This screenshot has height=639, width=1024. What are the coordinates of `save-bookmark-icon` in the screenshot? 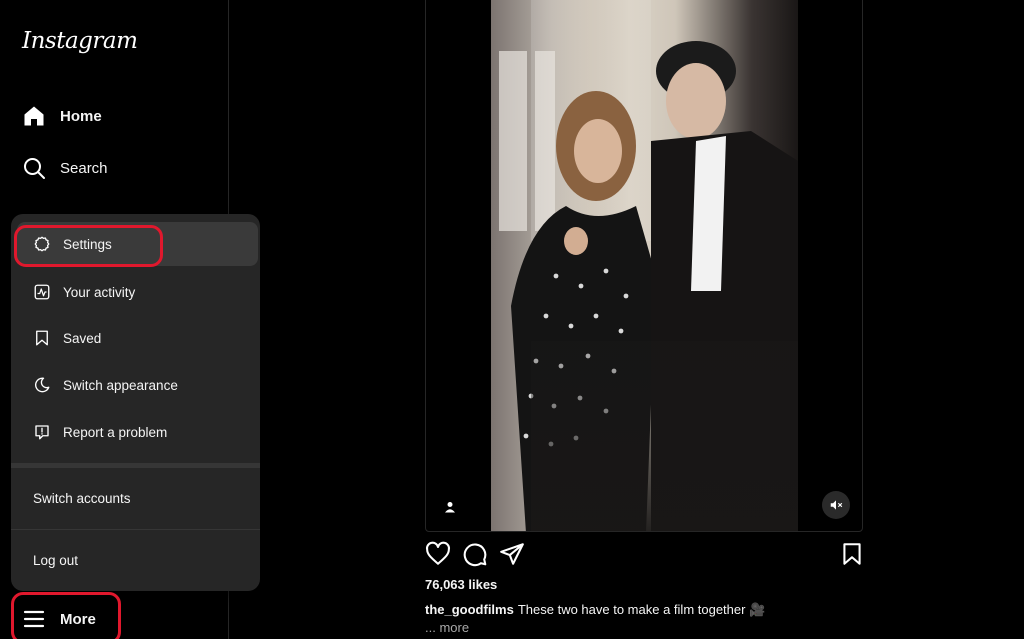 It's located at (852, 554).